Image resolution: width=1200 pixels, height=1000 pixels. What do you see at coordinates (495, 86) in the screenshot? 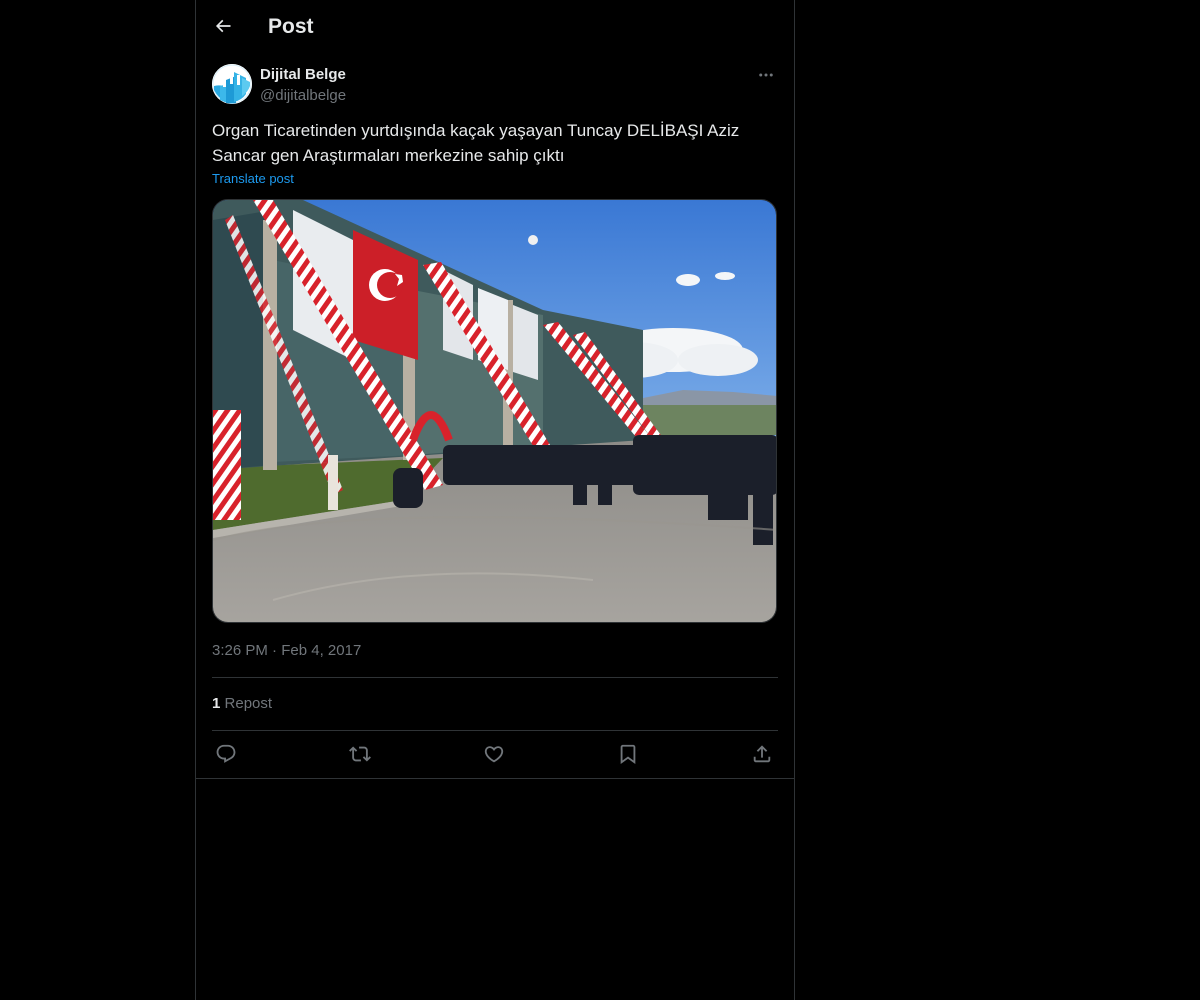
I see `post-author: Dijital Belge @dijitalbelge` at bounding box center [495, 86].